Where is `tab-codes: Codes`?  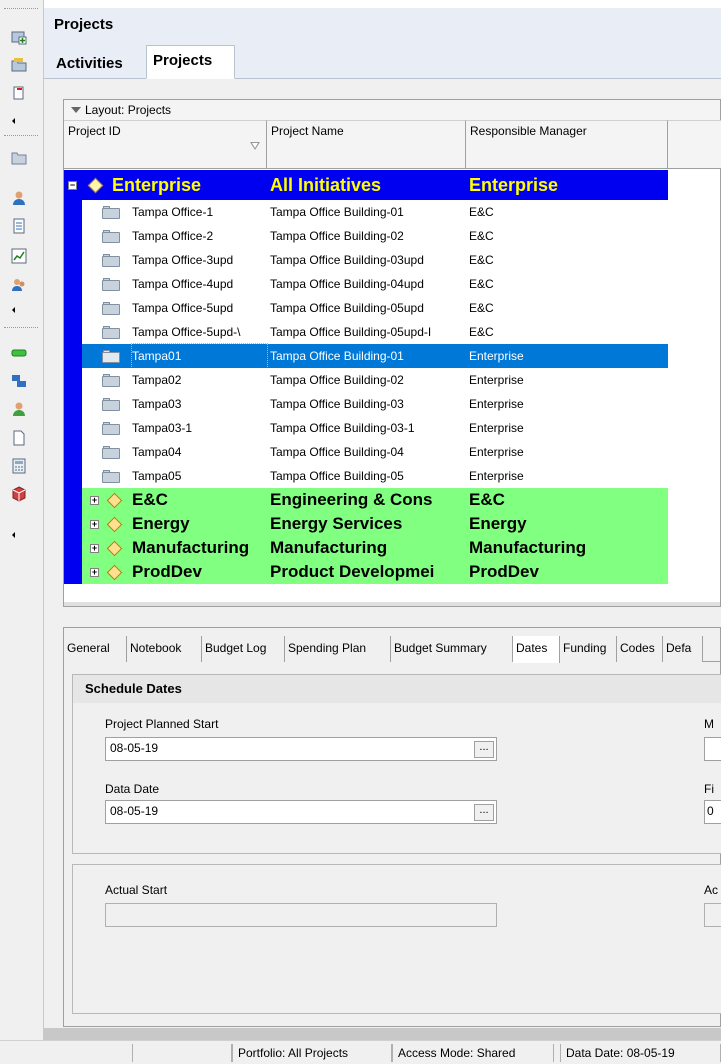 tab-codes: Codes is located at coordinates (640, 649).